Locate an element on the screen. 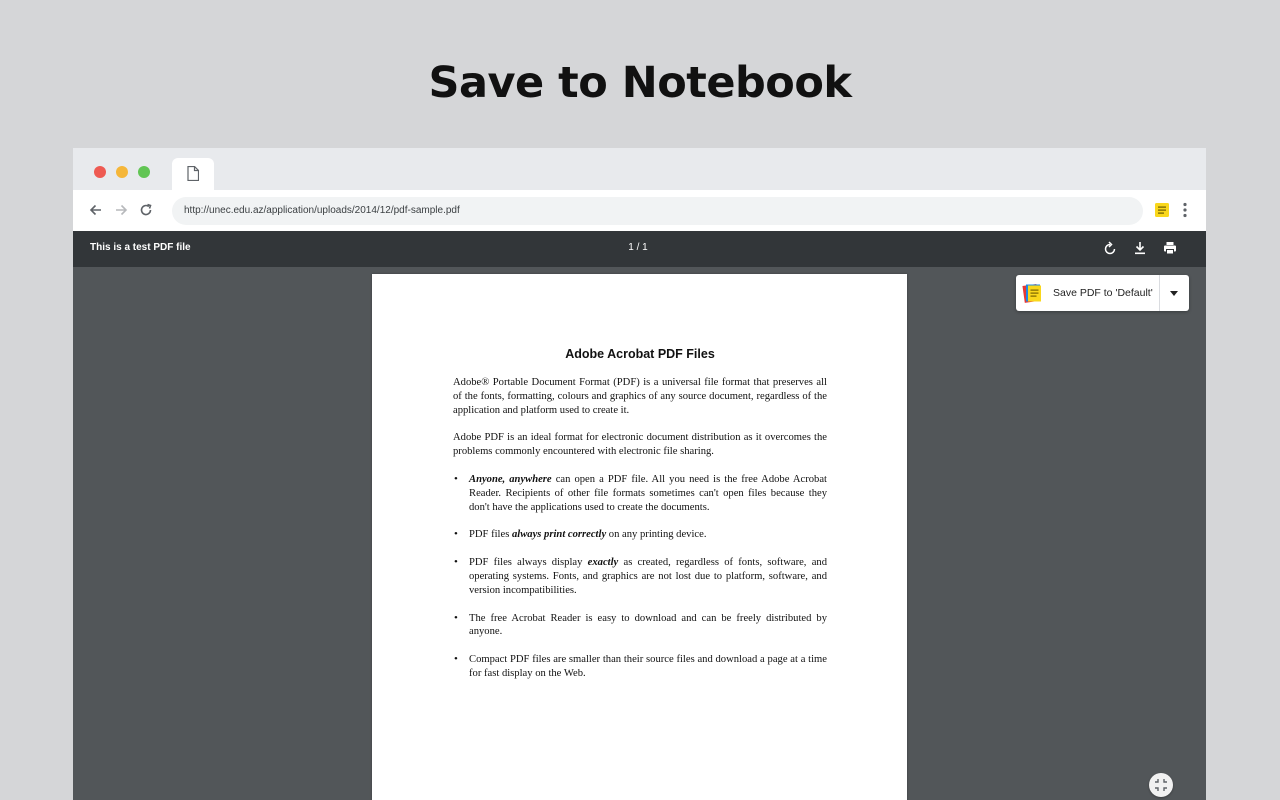  document-icon is located at coordinates (193, 173).